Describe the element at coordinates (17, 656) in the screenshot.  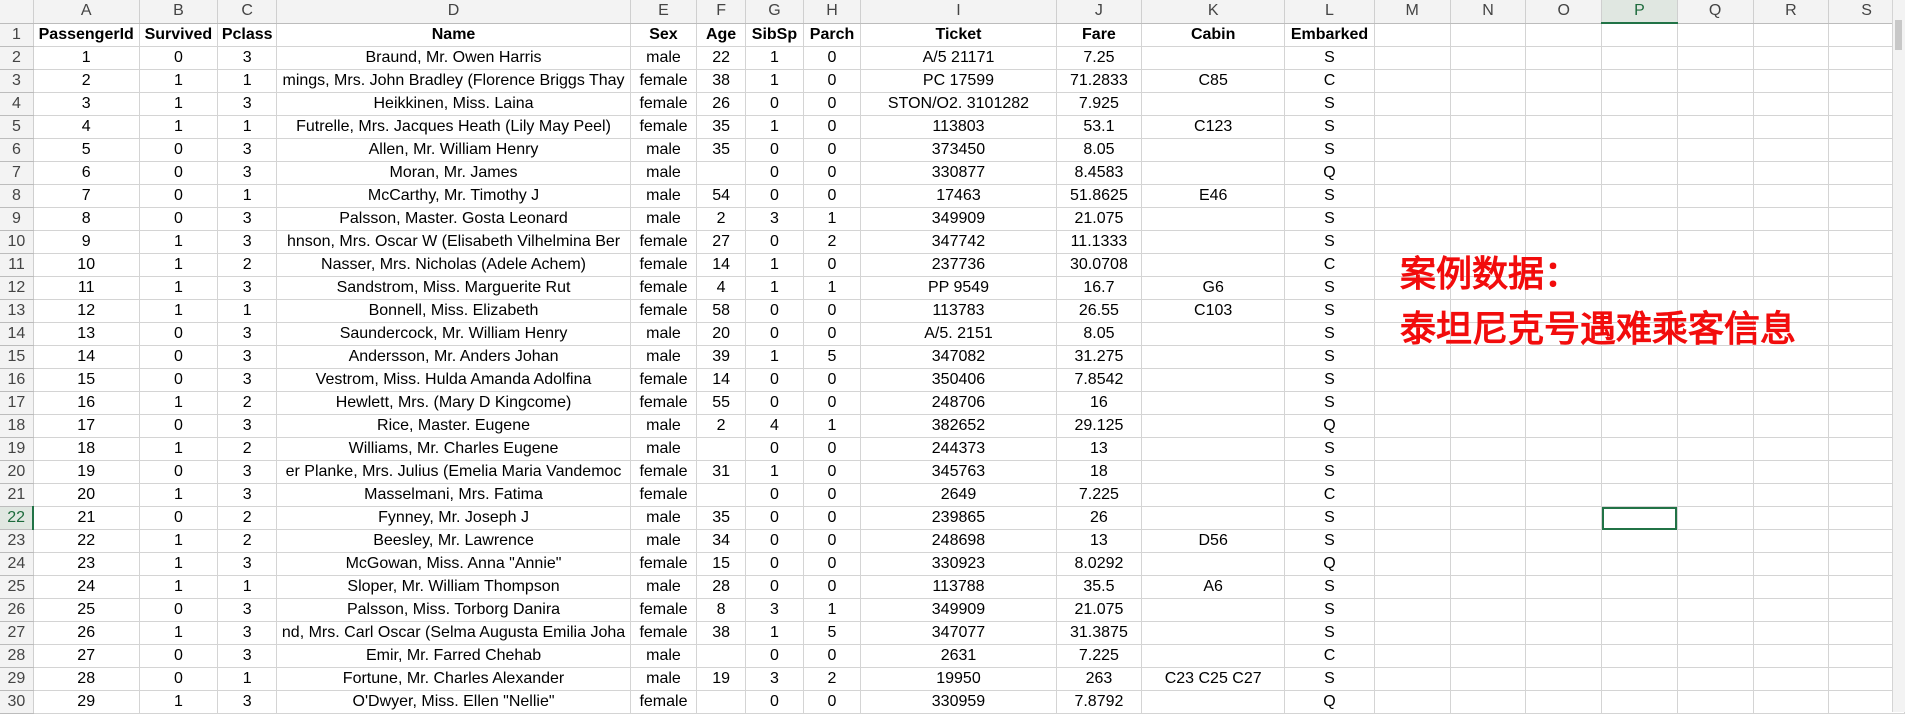
I see `row-header: 28` at that location.